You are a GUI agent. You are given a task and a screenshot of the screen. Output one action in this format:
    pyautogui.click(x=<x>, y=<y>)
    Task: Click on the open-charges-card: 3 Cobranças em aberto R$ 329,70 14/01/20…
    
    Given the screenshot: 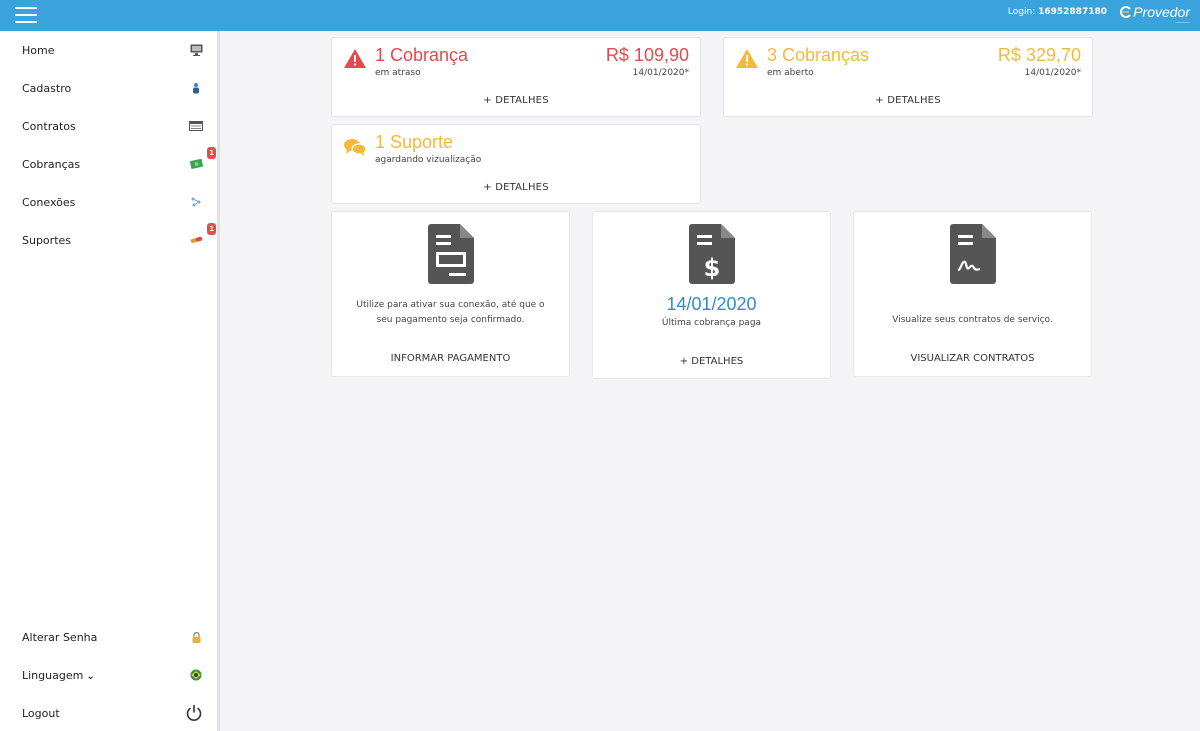 What is the action you would take?
    pyautogui.click(x=908, y=77)
    